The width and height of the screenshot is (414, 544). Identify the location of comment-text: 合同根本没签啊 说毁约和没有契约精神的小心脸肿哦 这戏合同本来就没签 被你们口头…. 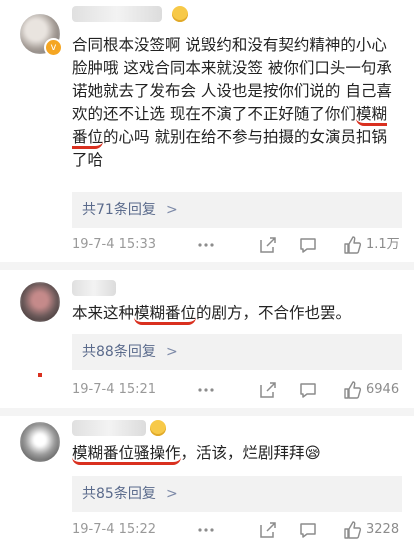
(232, 79).